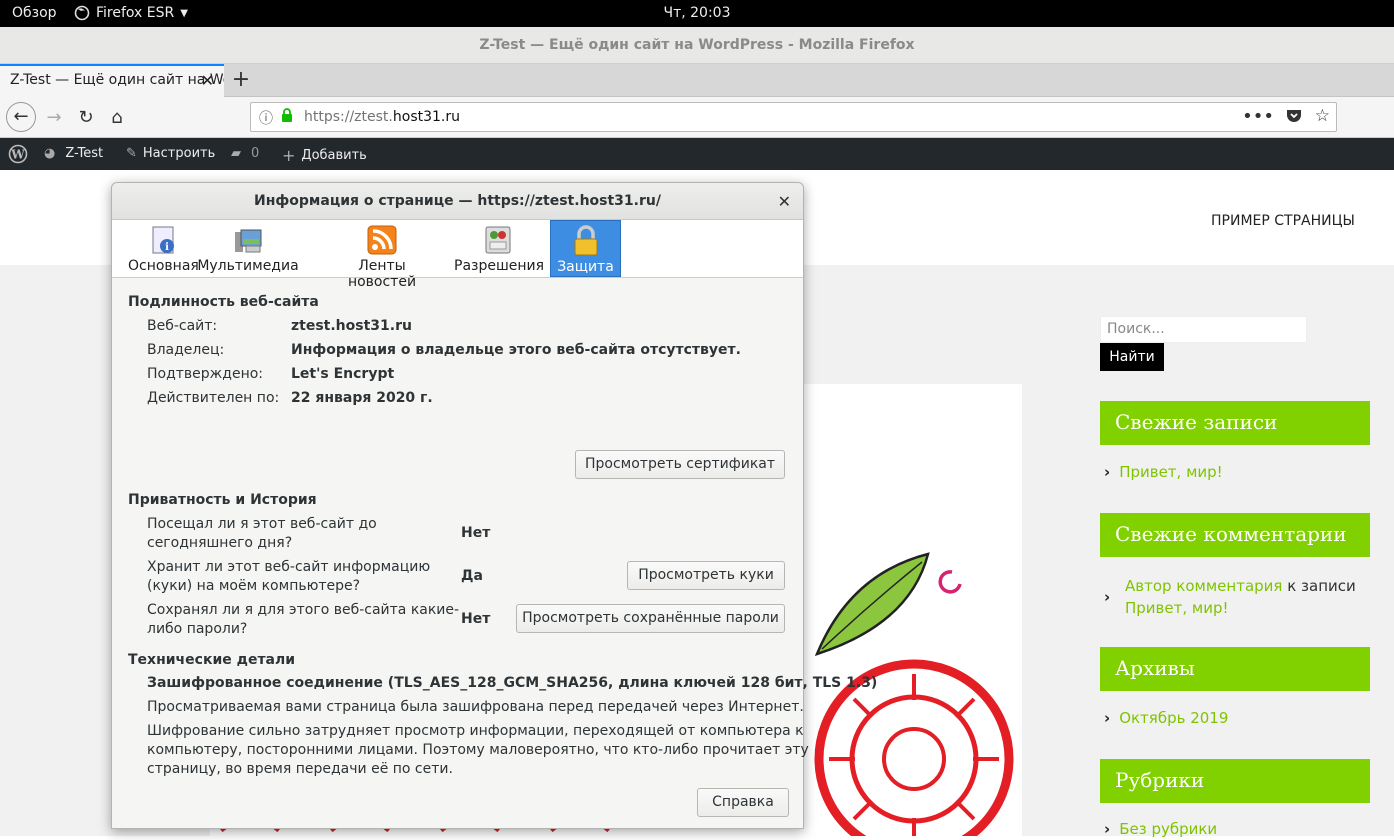 The image size is (1394, 840). Describe the element at coordinates (182, 326) in the screenshot. I see `website-label: Веб-сайт:` at that location.